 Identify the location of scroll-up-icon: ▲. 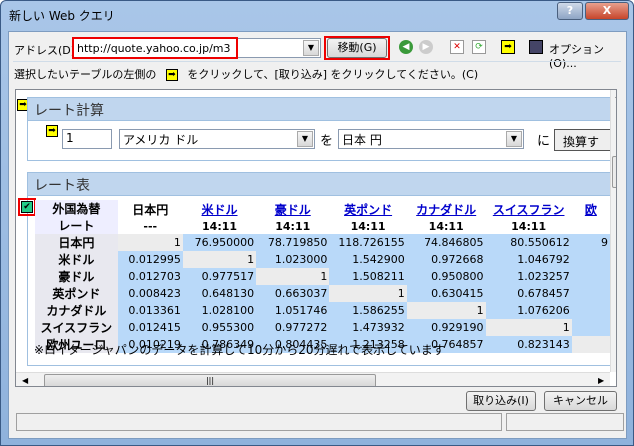
(613, 94).